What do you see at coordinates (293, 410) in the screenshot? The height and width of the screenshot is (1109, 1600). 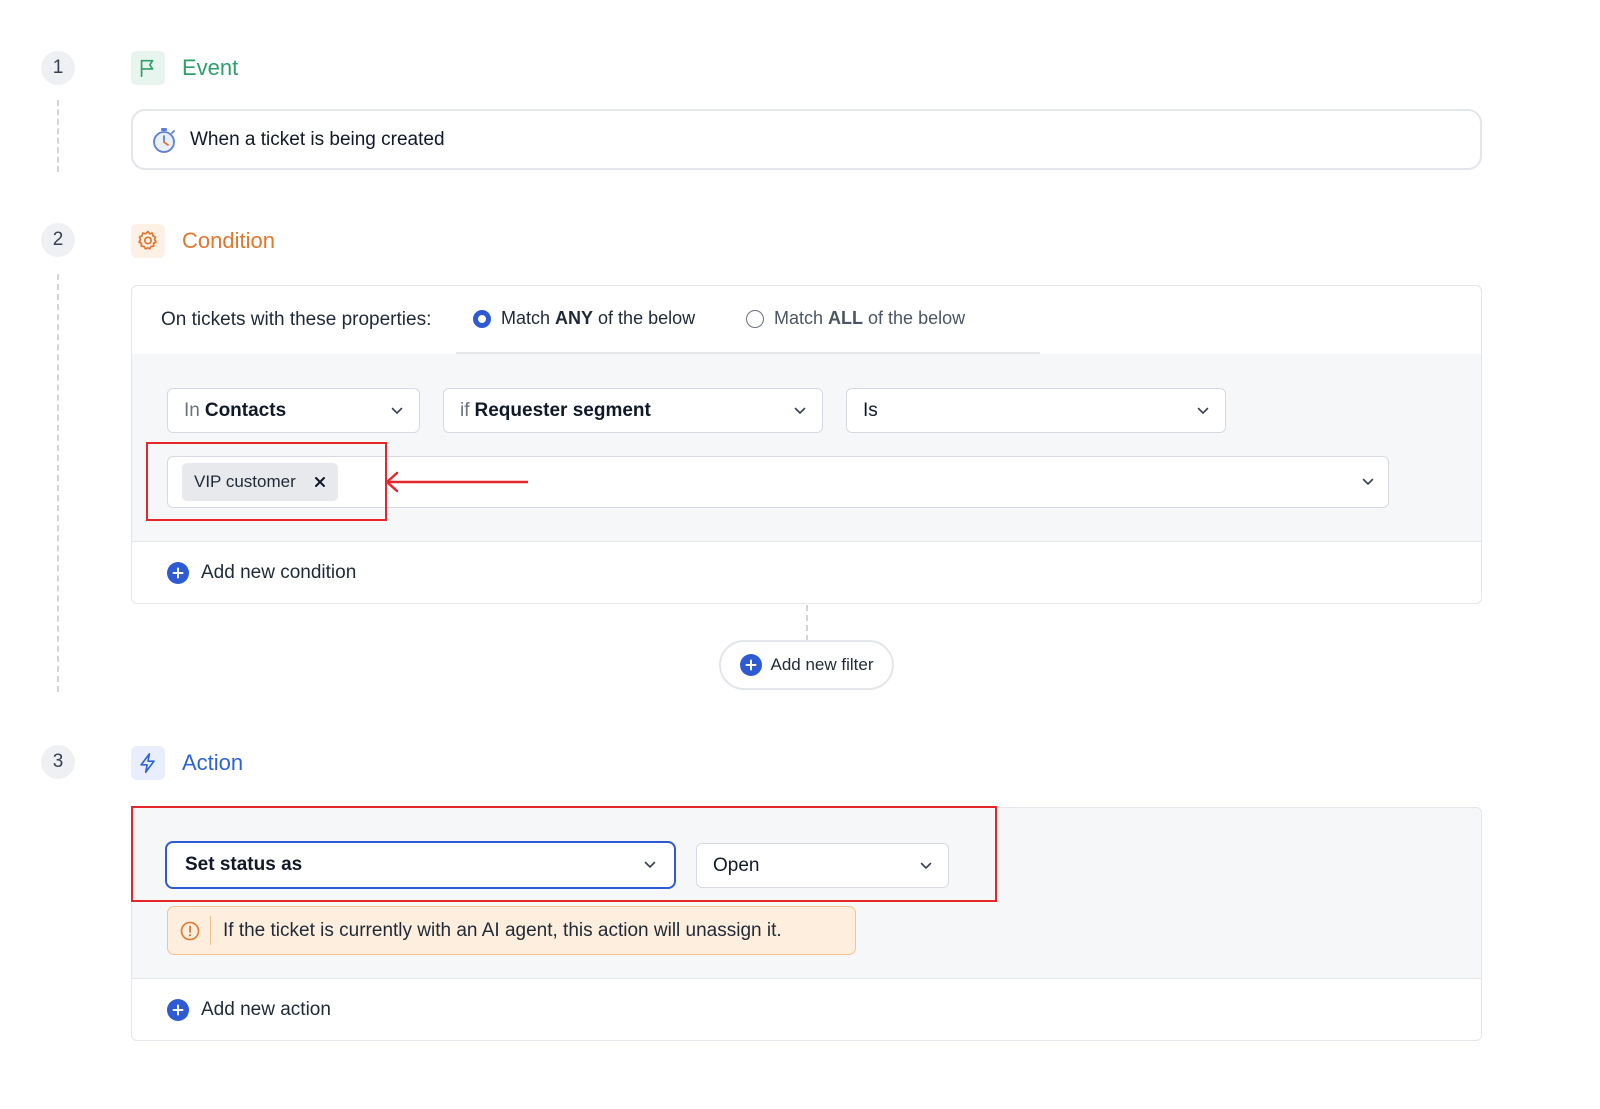 I see `in-select: In Contacts` at bounding box center [293, 410].